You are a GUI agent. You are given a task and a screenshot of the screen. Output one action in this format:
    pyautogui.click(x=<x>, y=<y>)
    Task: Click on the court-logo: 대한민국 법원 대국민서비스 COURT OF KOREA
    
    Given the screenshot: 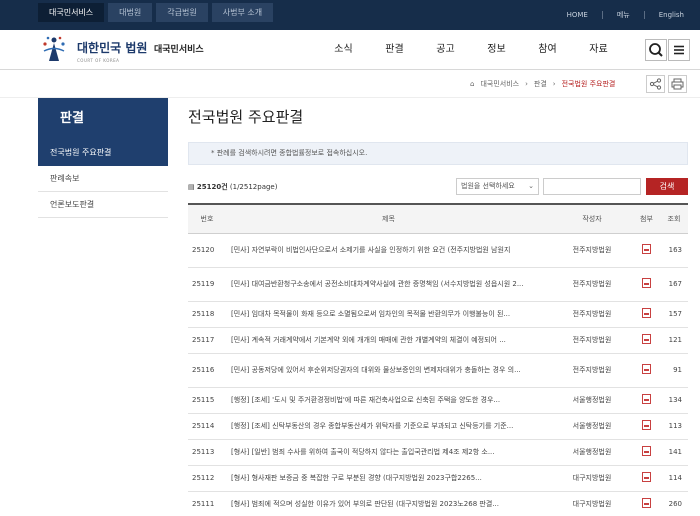 What is the action you would take?
    pyautogui.click(x=122, y=50)
    